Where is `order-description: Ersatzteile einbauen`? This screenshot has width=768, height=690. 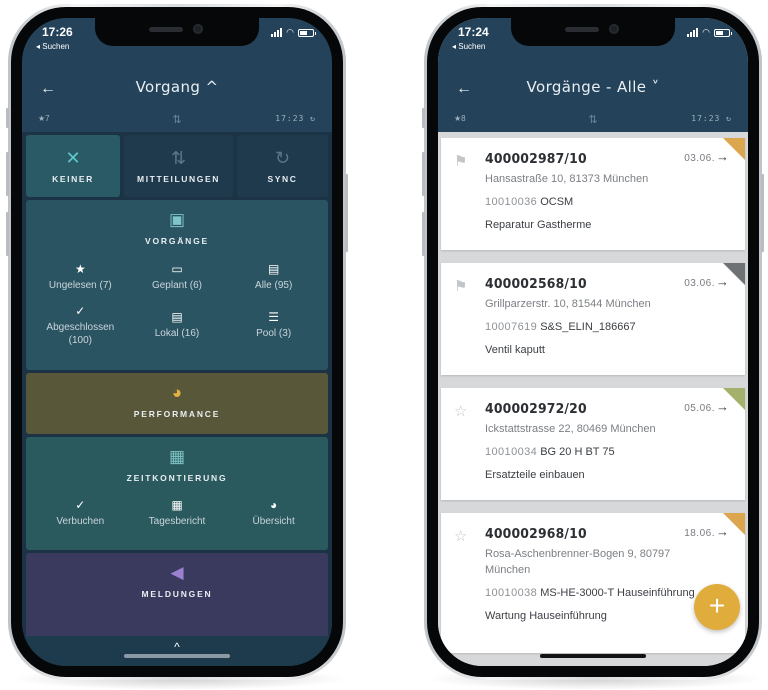
order-description: Ersatzteile einbauen is located at coordinates (535, 475).